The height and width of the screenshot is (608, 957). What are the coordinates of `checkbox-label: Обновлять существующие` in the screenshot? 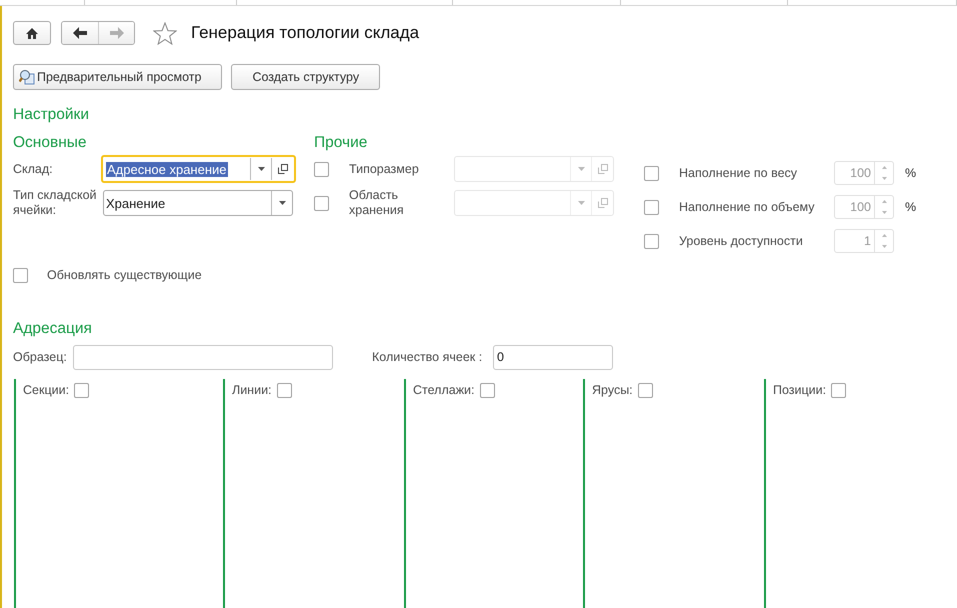 It's located at (124, 275).